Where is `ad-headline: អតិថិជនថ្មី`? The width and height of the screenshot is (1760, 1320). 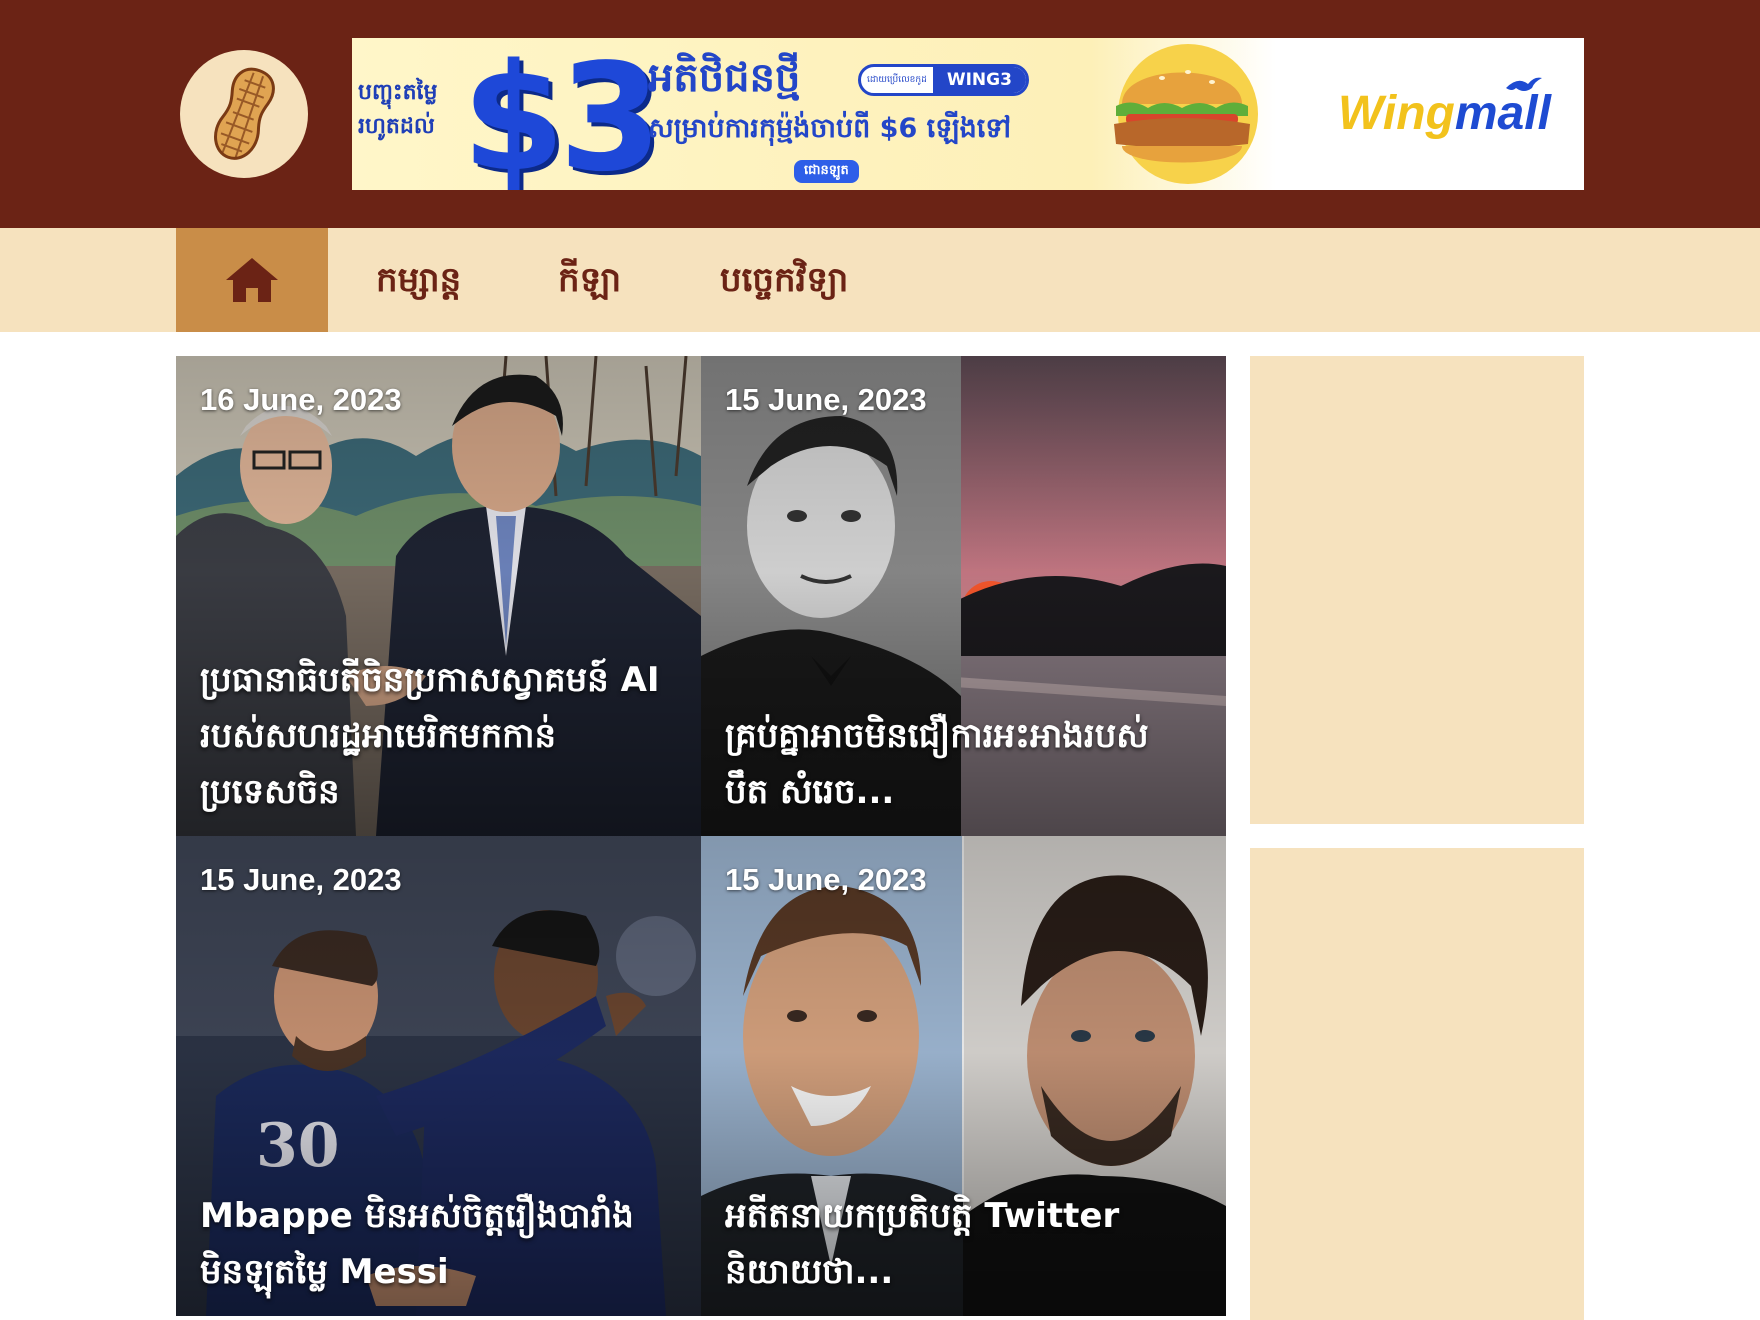
ad-headline: អតិថិជនថ្មី is located at coordinates (724, 78).